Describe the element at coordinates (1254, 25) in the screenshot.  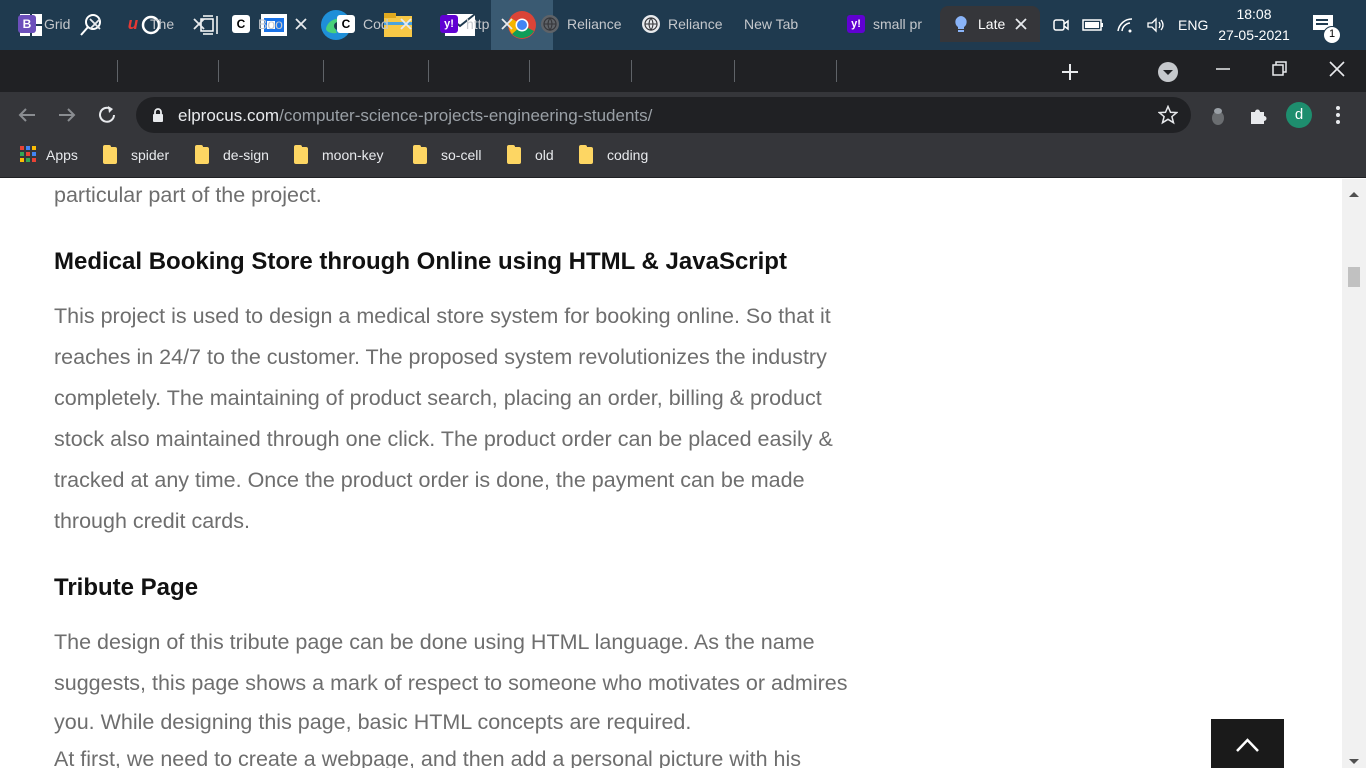
I see `clock: 18:08 27-05-2021` at that location.